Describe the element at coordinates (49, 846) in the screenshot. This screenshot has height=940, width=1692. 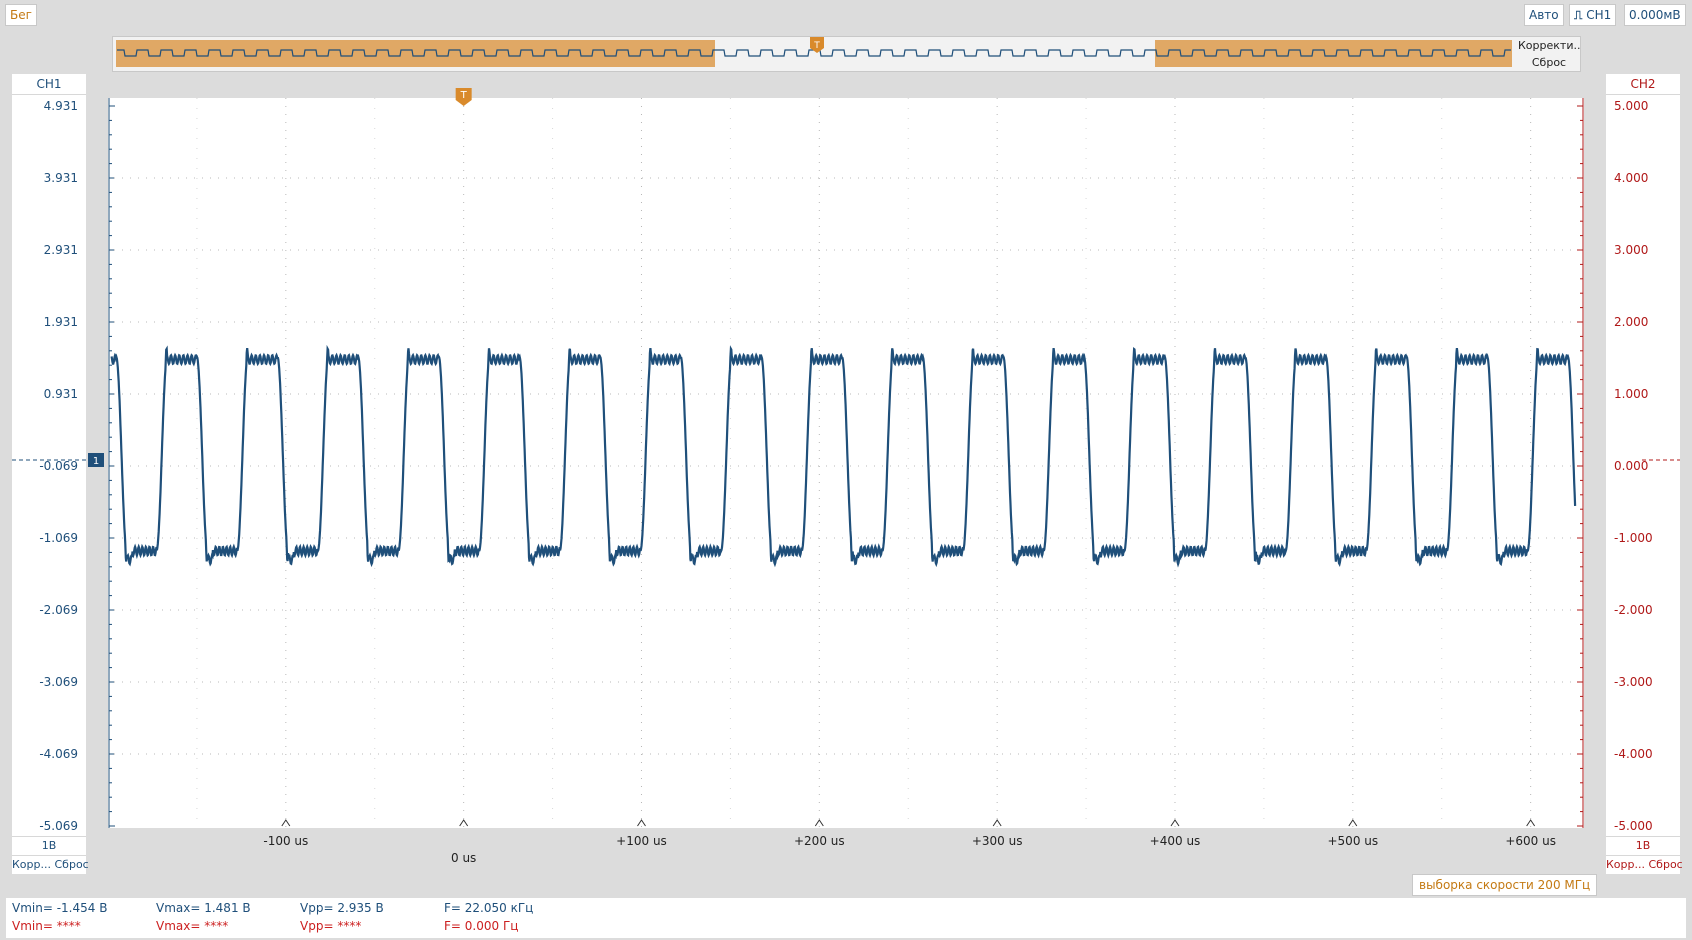
I see `ch1-scale: 1В` at that location.